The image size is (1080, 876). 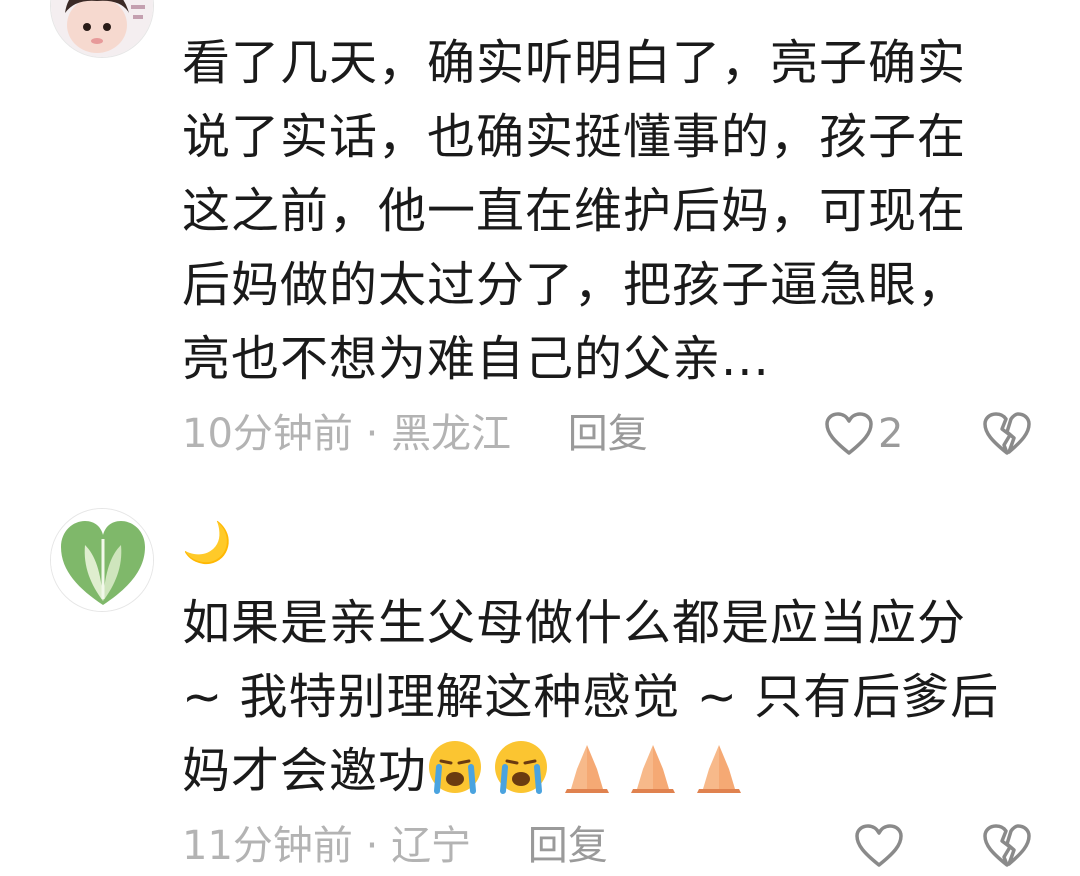 I want to click on comment-location: 辽宁, so click(x=431, y=846).